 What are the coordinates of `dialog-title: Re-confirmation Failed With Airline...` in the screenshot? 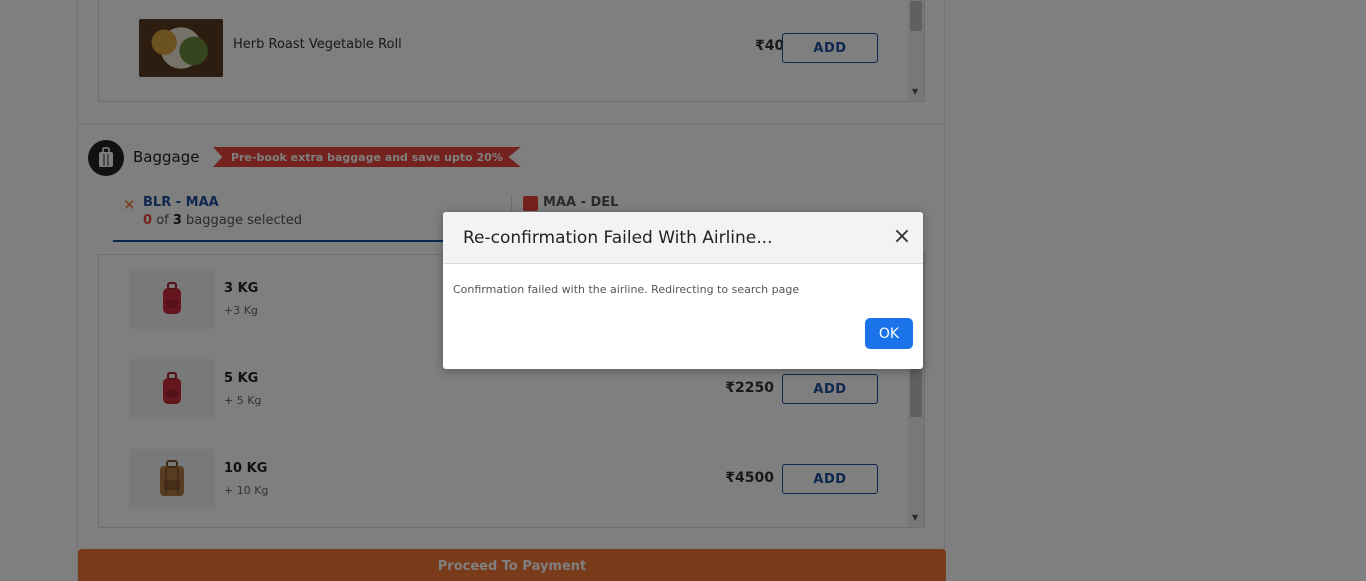 It's located at (618, 238).